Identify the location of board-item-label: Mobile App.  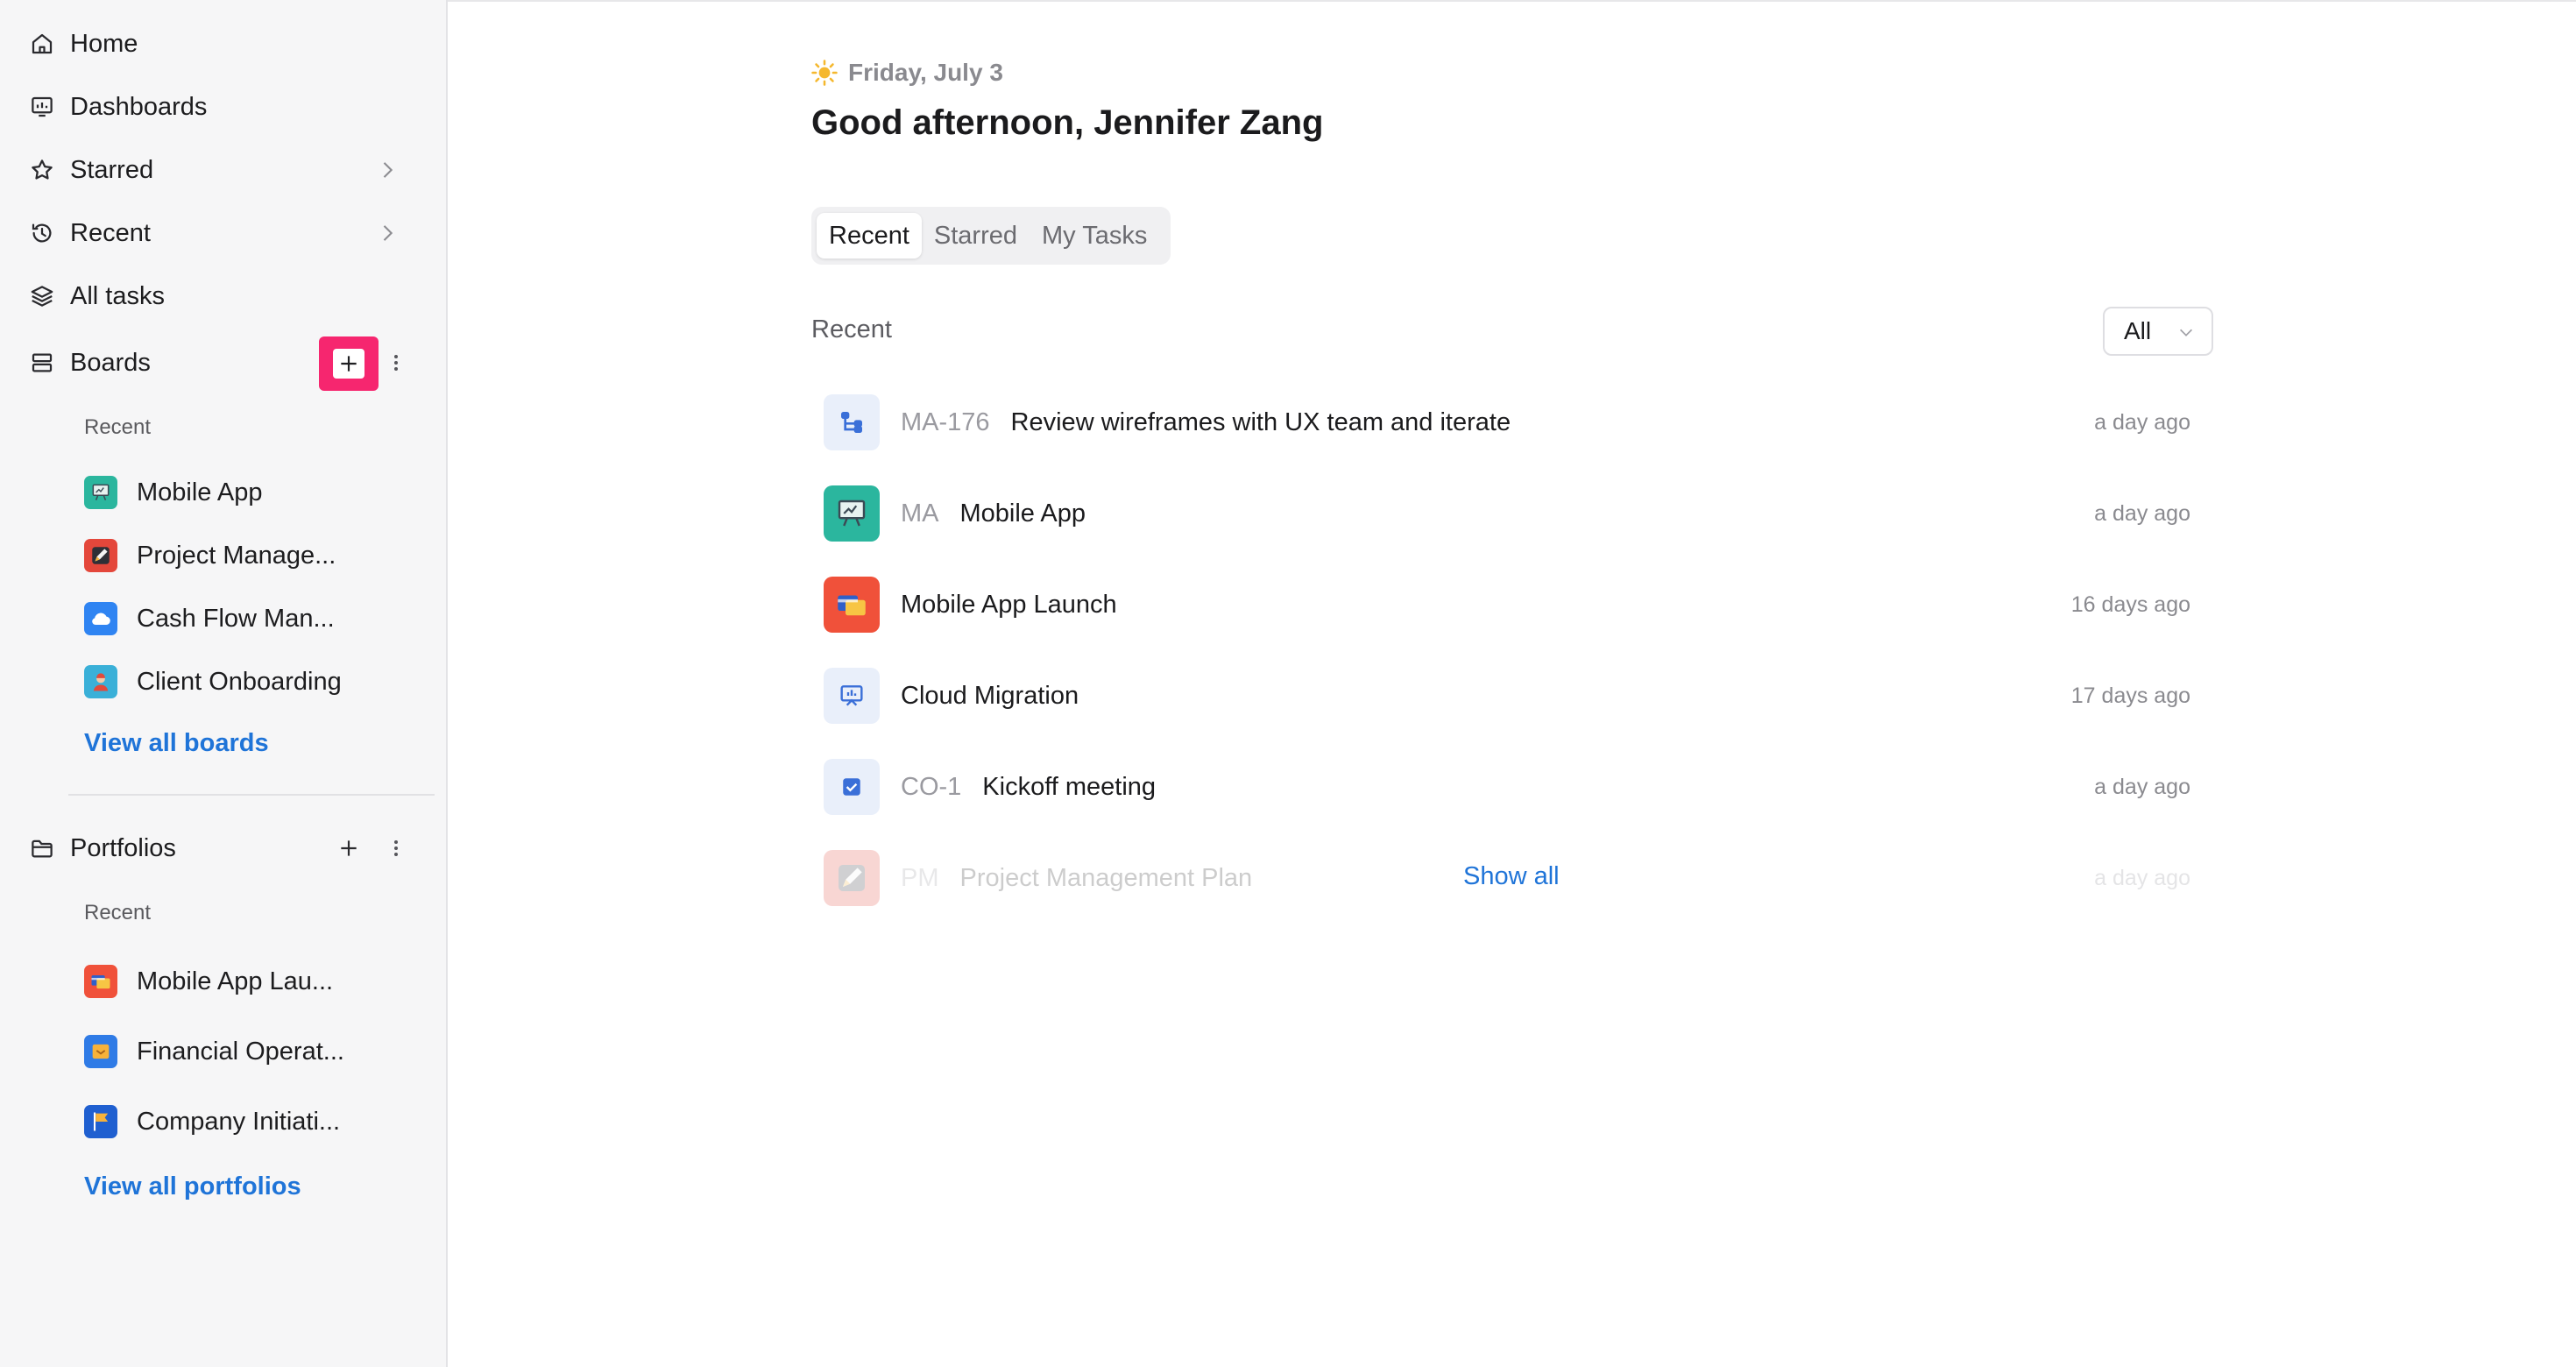
(200, 492).